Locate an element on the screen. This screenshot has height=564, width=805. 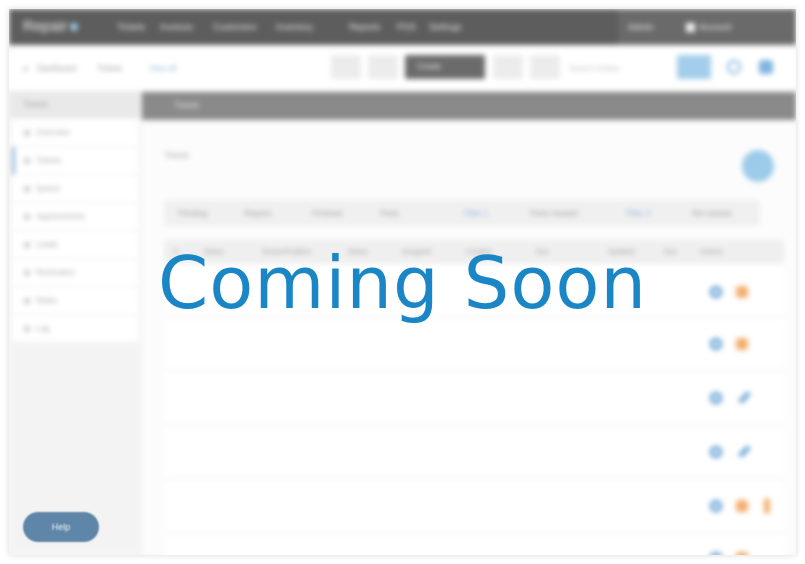
nav-item-settings: Settings is located at coordinates (445, 27).